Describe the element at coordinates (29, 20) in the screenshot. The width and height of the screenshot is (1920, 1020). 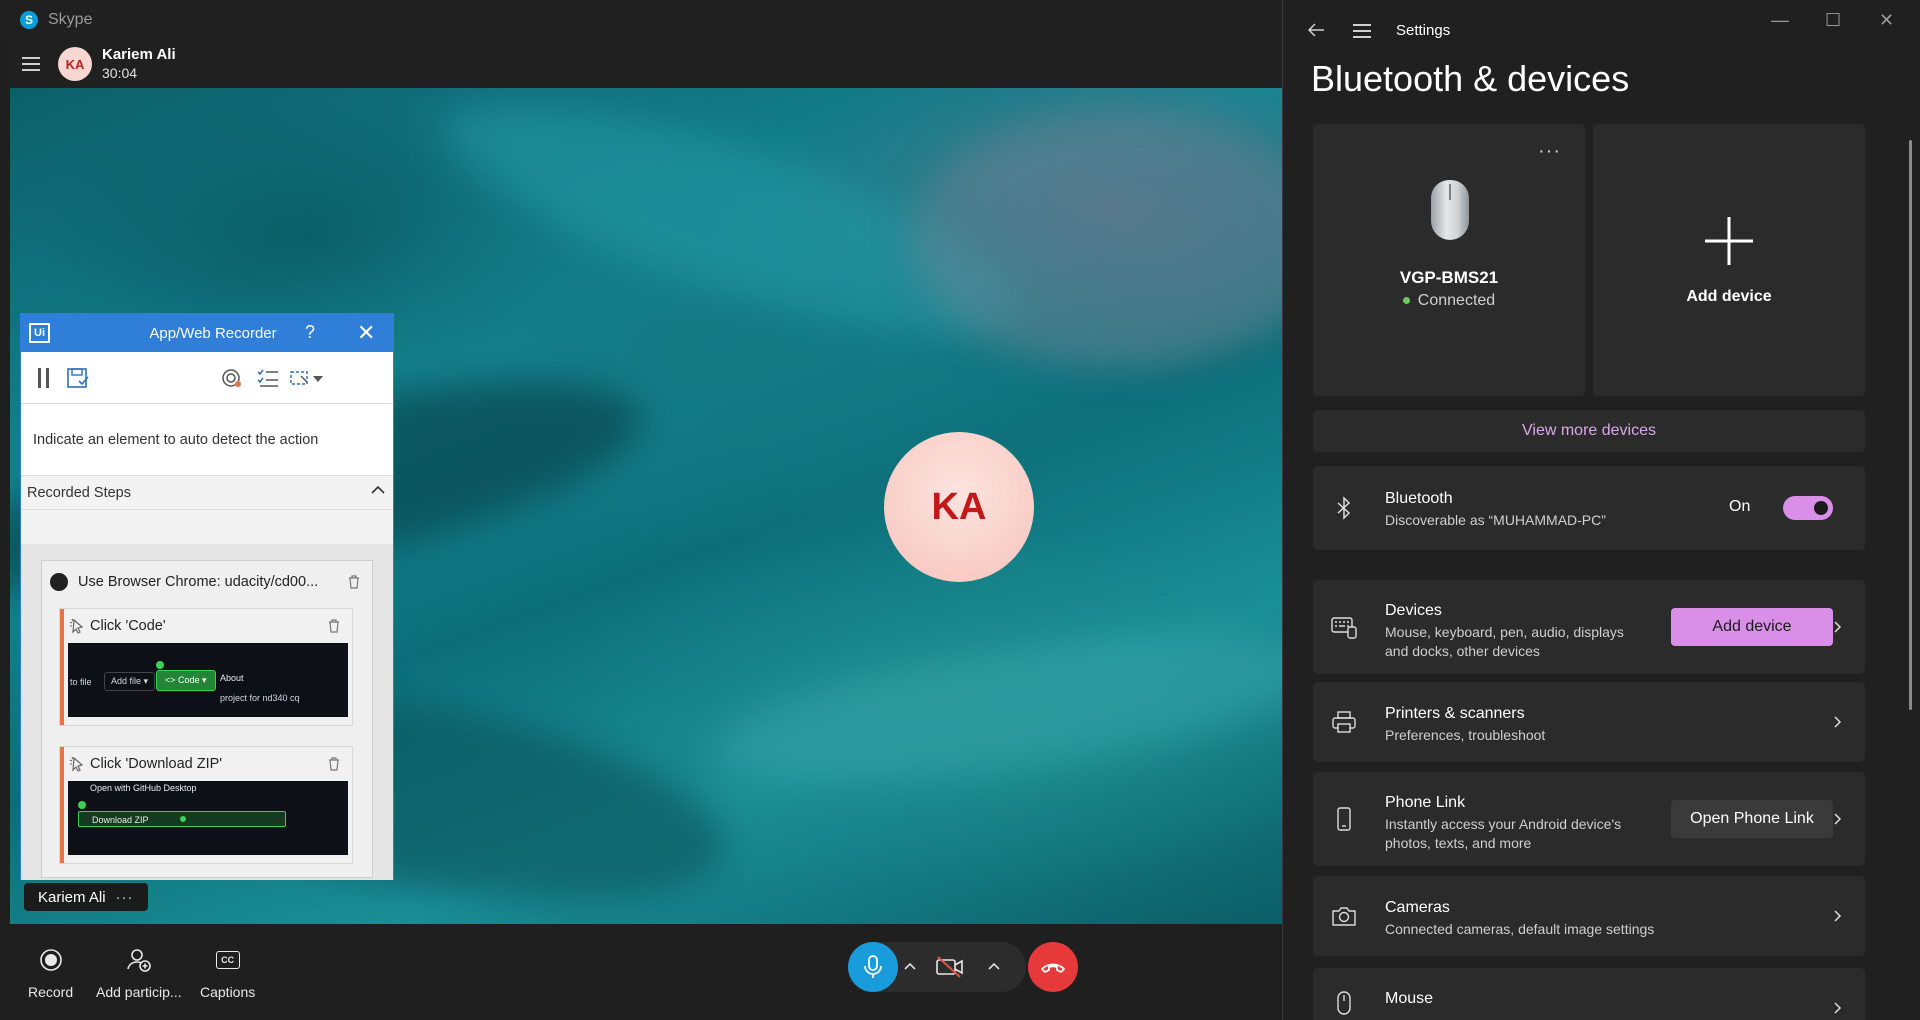
I see `skype-logo-icon: S` at that location.